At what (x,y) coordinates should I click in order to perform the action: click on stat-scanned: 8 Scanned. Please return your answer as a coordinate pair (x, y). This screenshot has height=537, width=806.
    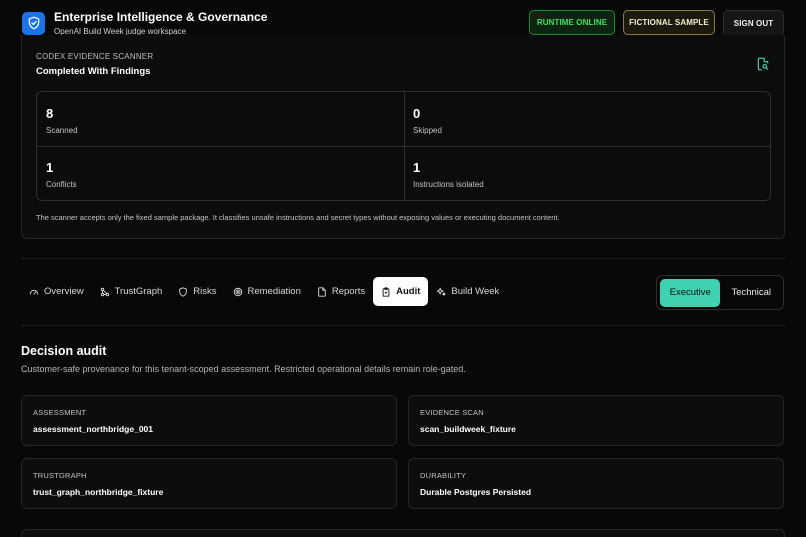
    Looking at the image, I should click on (220, 119).